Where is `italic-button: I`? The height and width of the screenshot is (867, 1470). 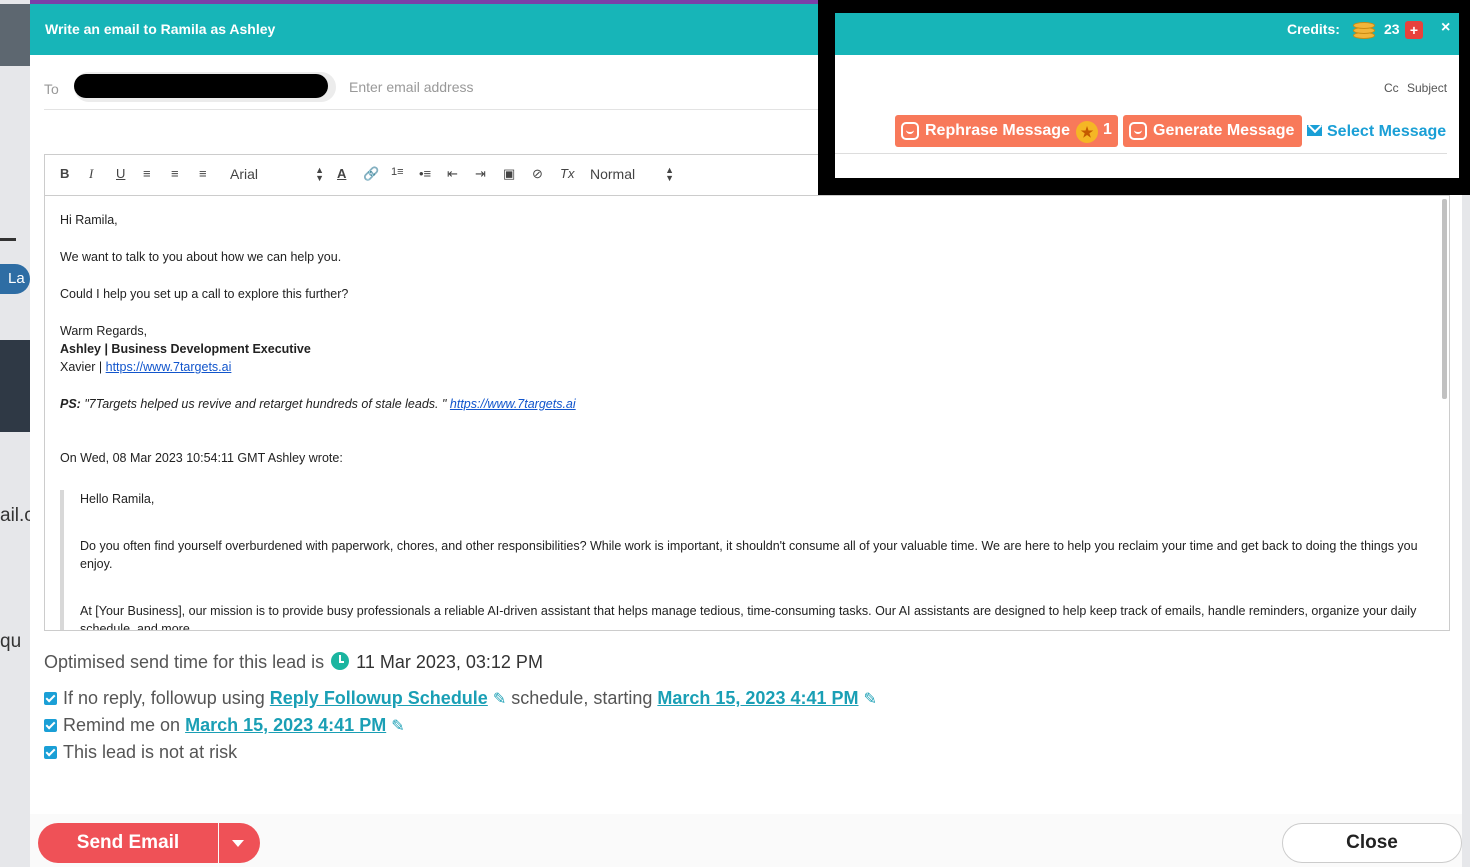 italic-button: I is located at coordinates (91, 174).